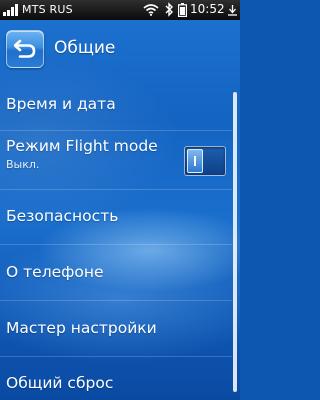 The image size is (320, 400). I want to click on menu-item-date-time: Время и дата, so click(116, 104).